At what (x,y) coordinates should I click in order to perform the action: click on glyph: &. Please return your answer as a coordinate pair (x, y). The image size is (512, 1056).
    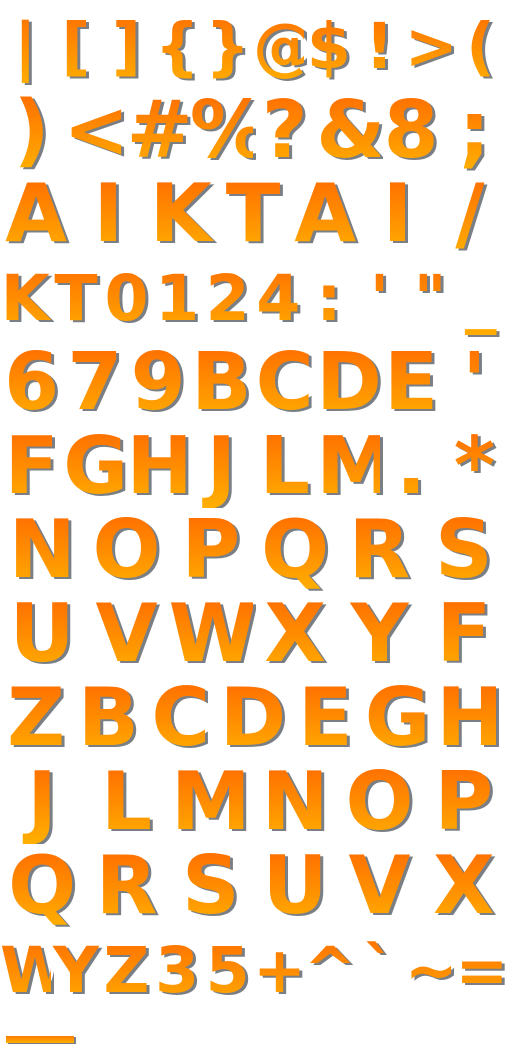
    Looking at the image, I should click on (351, 130).